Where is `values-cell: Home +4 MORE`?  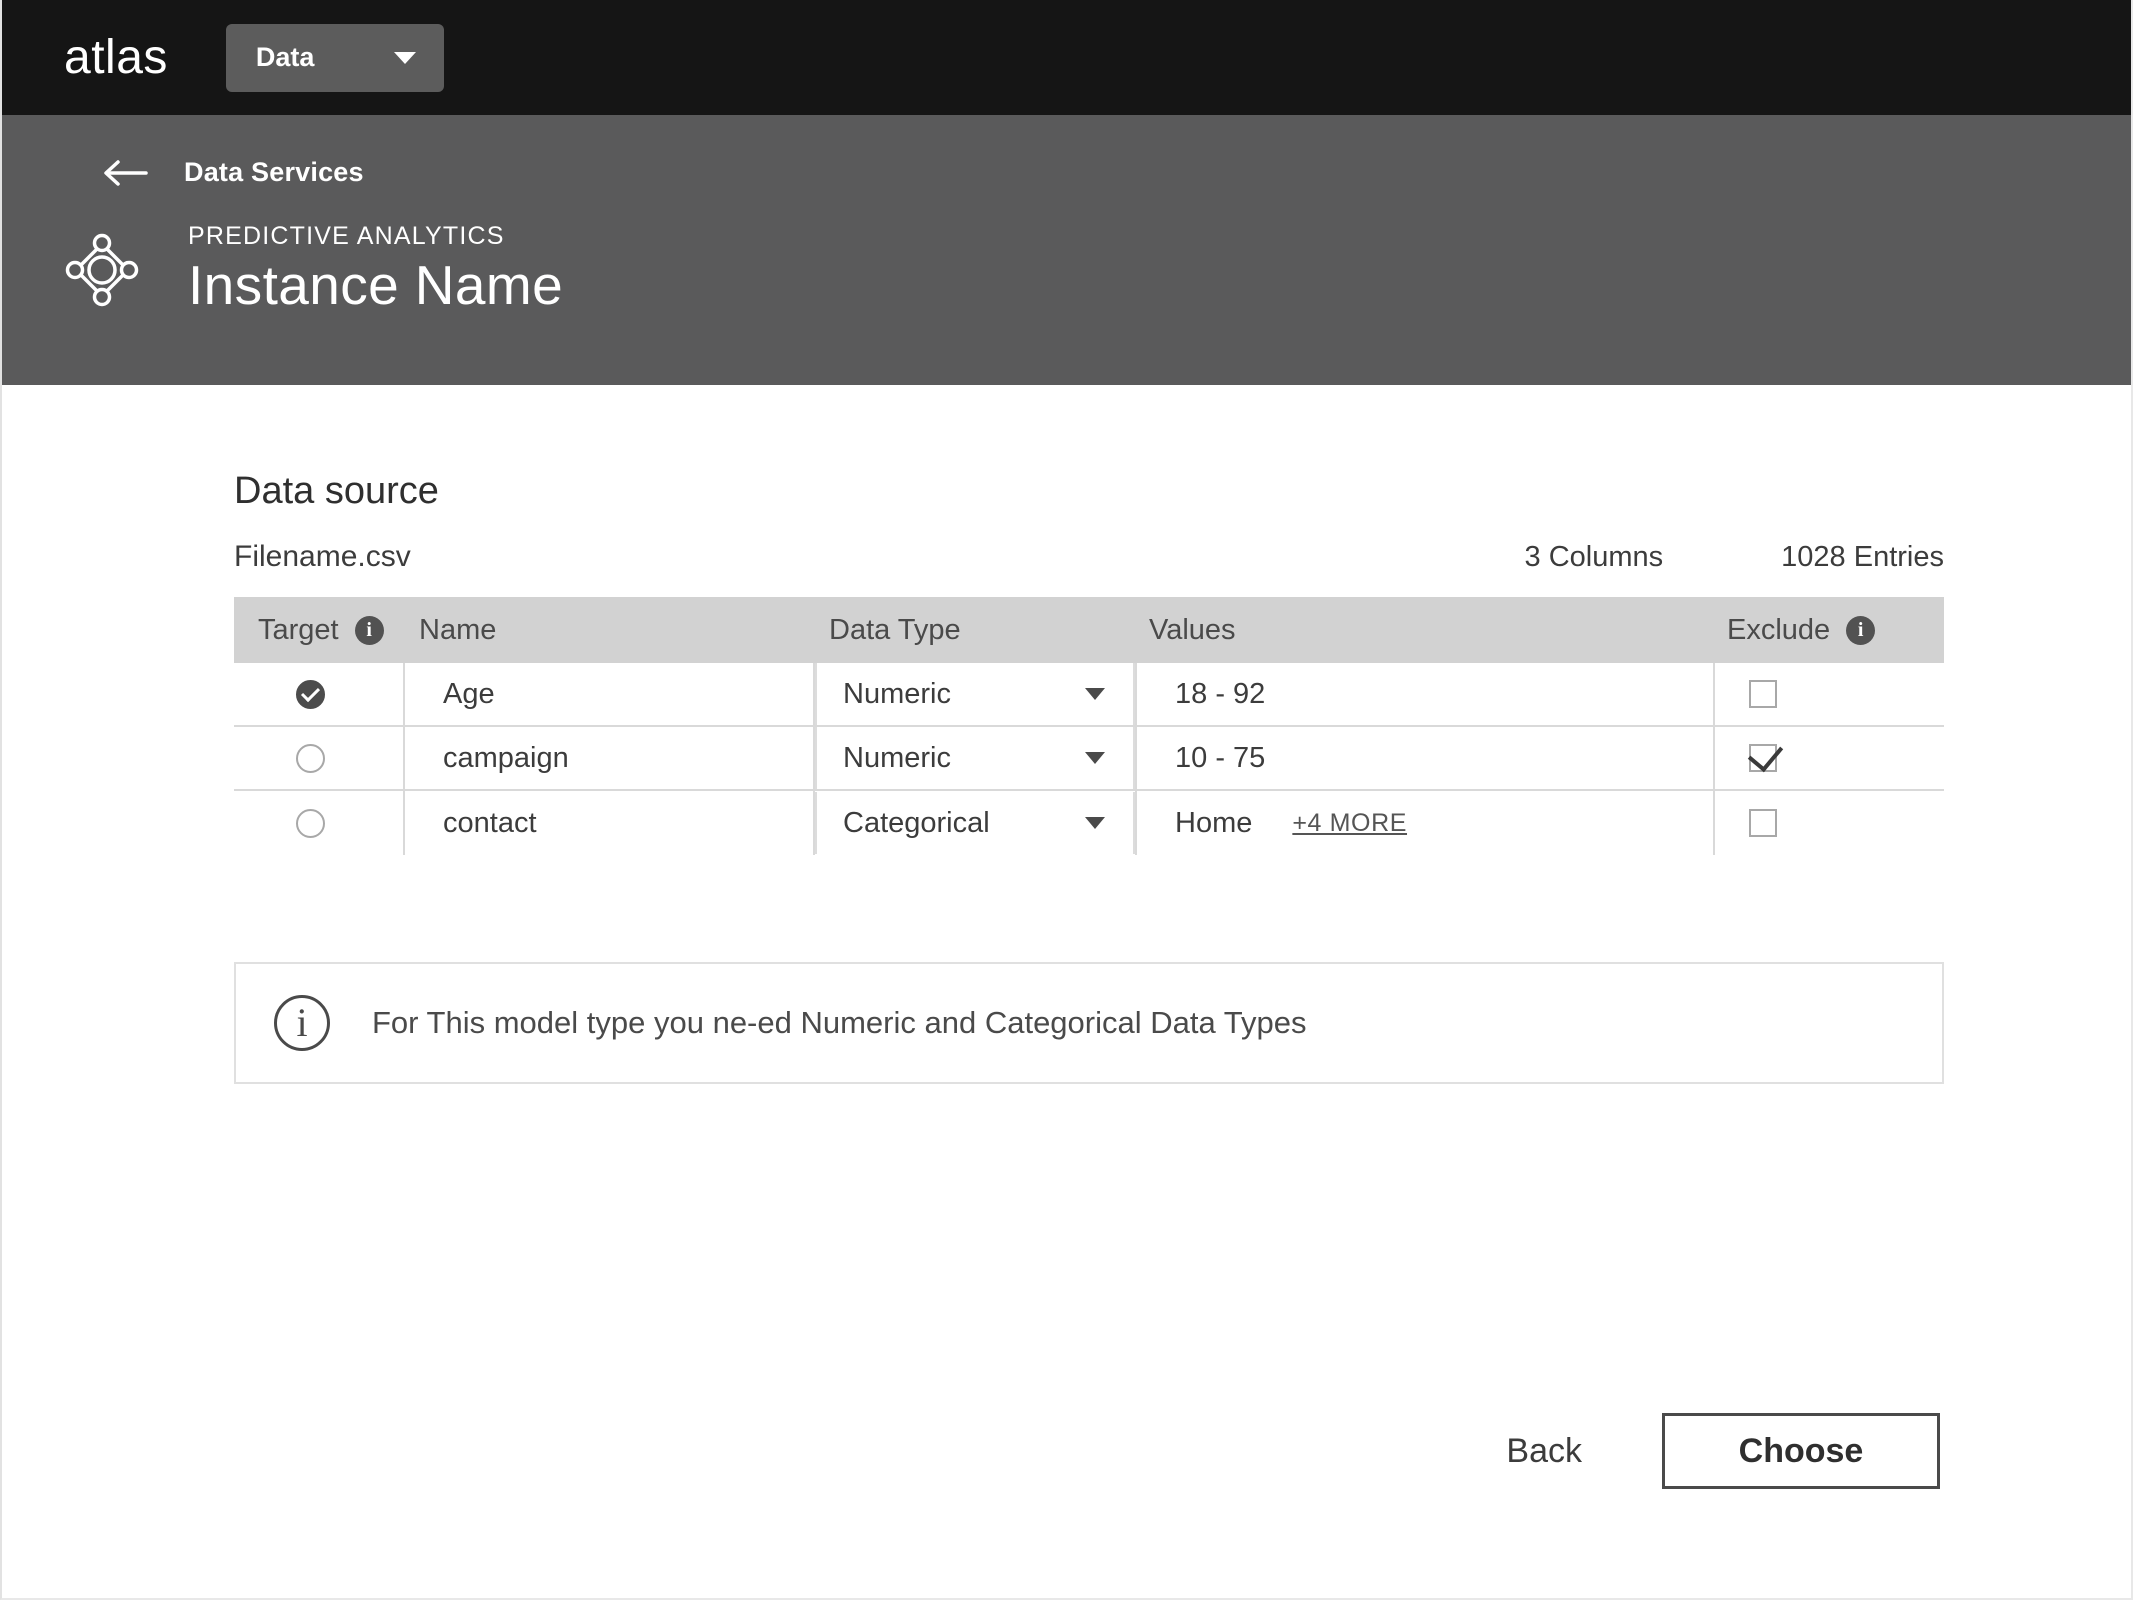
values-cell: Home +4 MORE is located at coordinates (1424, 823).